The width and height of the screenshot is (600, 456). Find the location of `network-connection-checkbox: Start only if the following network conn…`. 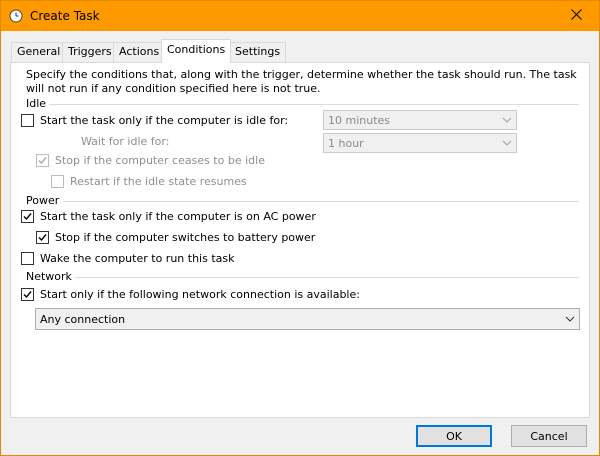

network-connection-checkbox: Start only if the following network conn… is located at coordinates (190, 294).